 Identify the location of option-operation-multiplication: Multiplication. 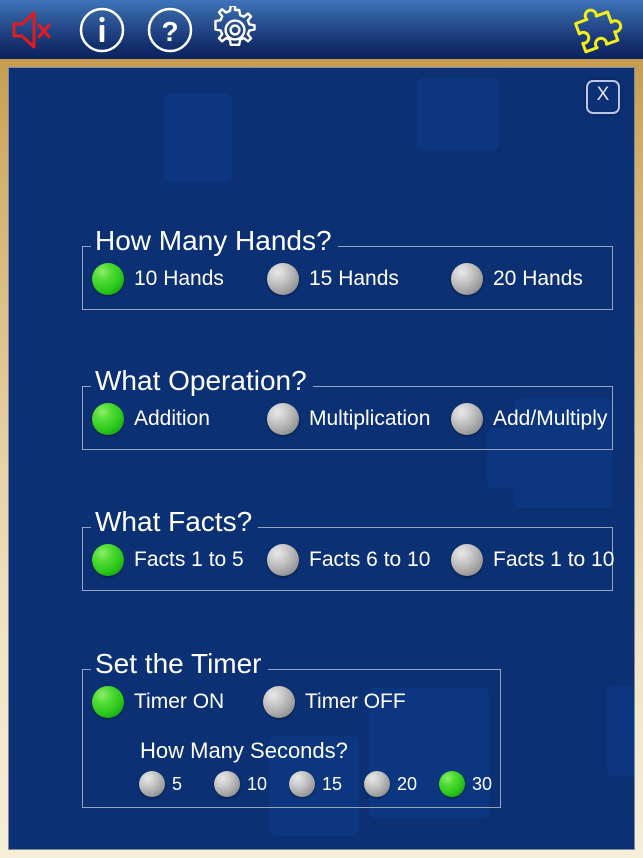
(348, 419).